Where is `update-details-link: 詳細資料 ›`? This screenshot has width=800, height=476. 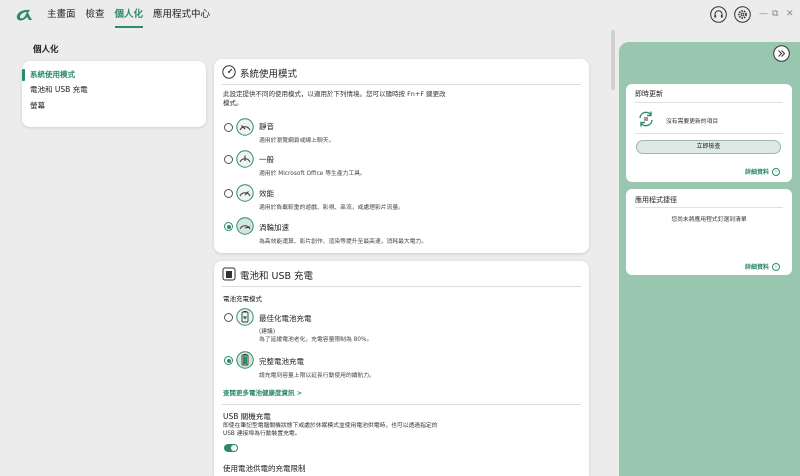 update-details-link: 詳細資料 › is located at coordinates (762, 171).